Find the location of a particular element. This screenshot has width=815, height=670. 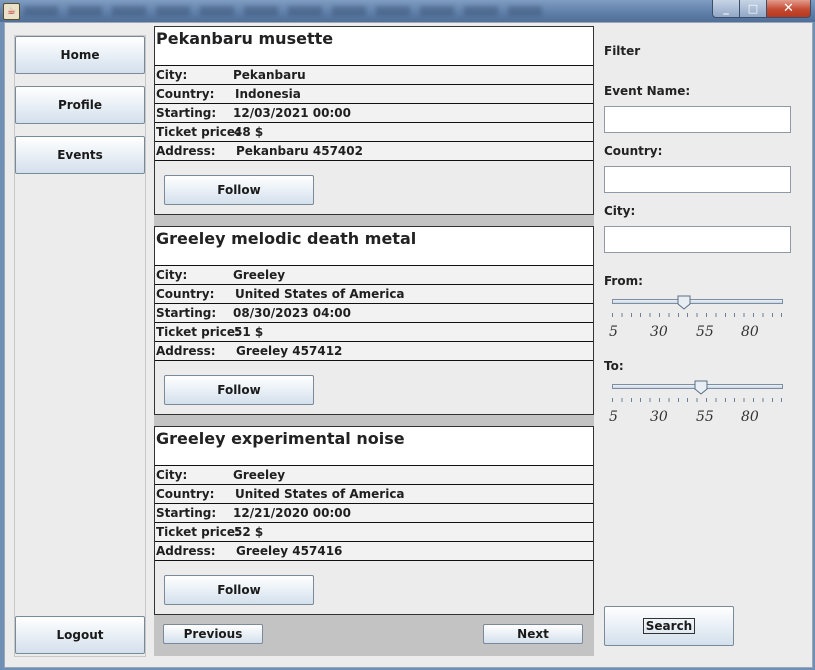

address-row: Address: Pekanbaru 457402 is located at coordinates (374, 151).